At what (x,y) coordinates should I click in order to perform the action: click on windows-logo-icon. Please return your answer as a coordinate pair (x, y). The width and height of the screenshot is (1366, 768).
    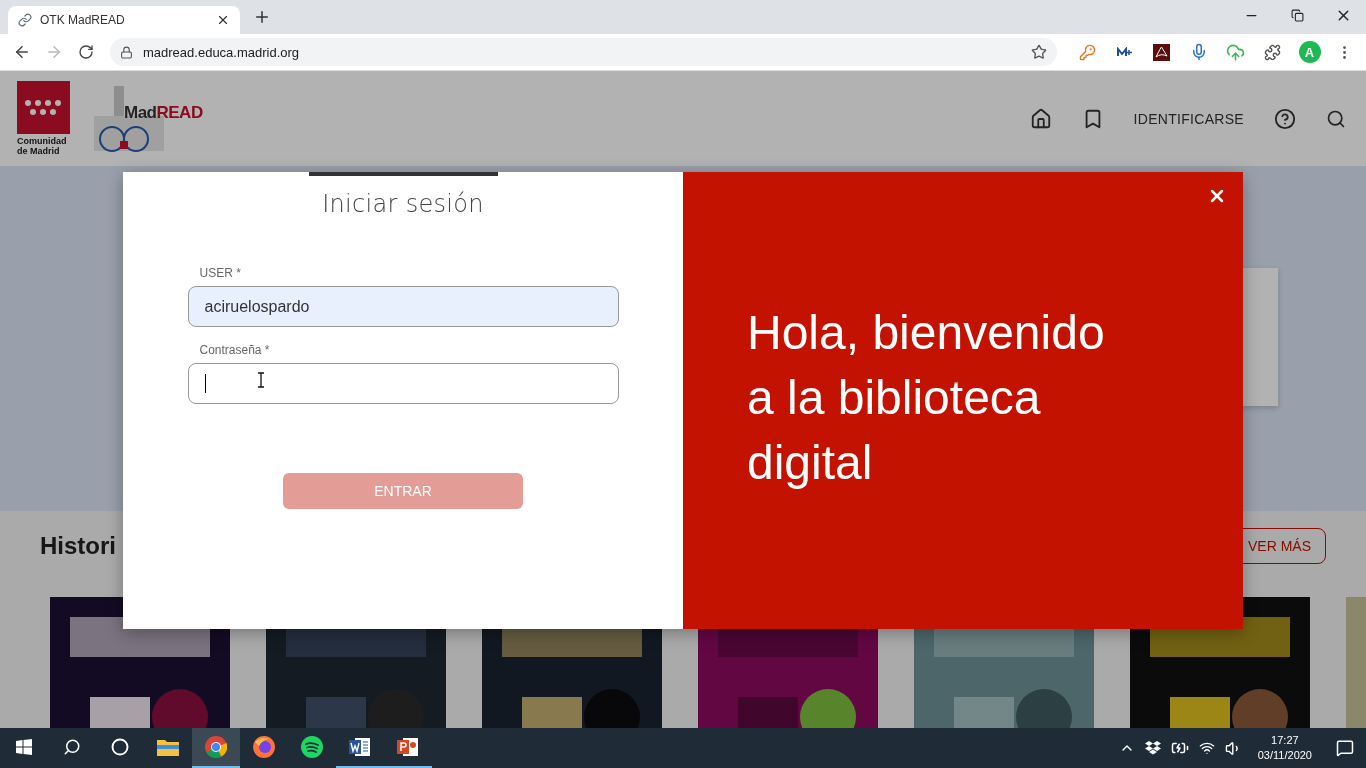
    Looking at the image, I should click on (24, 747).